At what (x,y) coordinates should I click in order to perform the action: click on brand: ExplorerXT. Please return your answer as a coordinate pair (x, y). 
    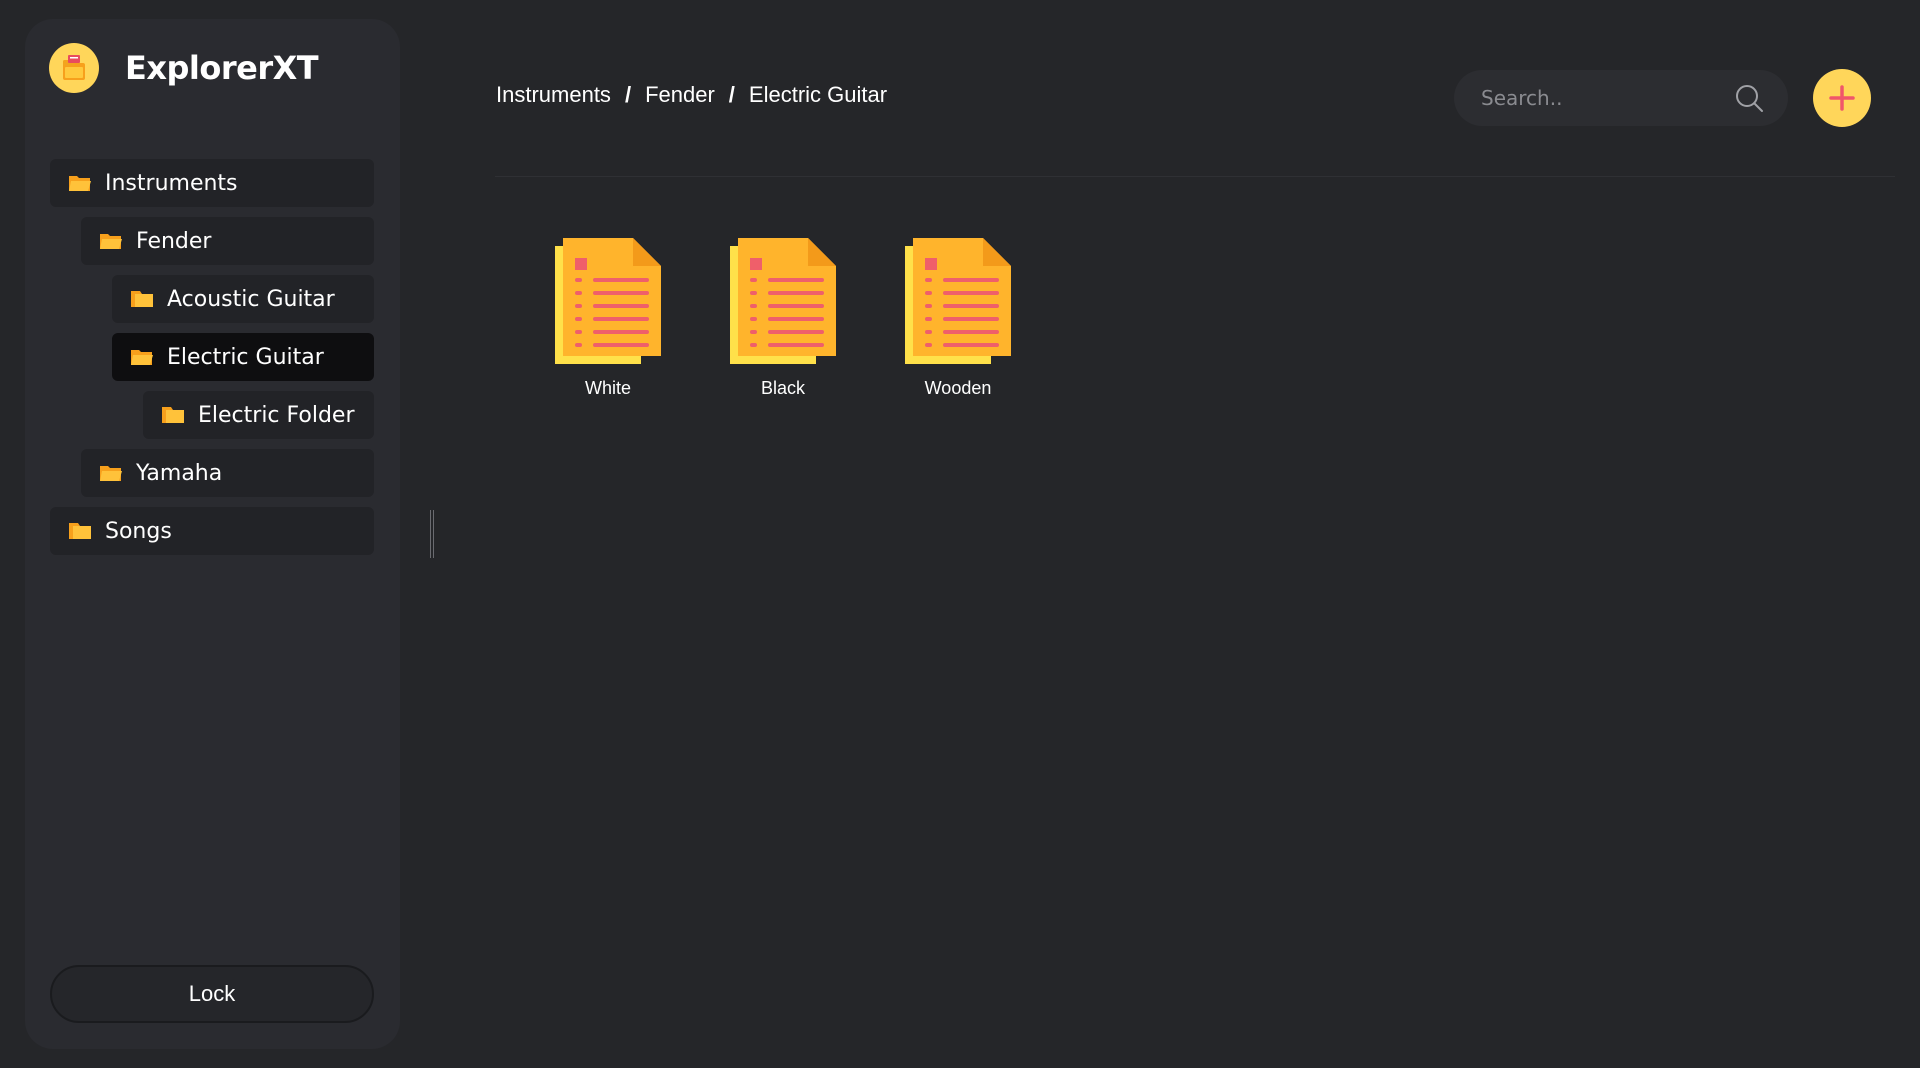
    Looking at the image, I should click on (184, 68).